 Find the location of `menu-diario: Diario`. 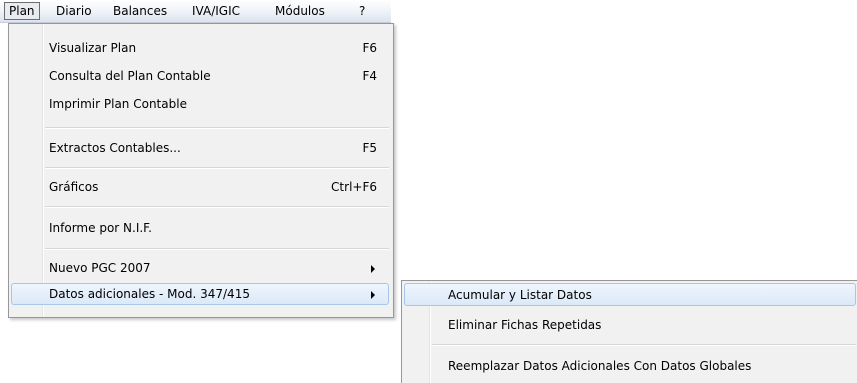

menu-diario: Diario is located at coordinates (74, 11).